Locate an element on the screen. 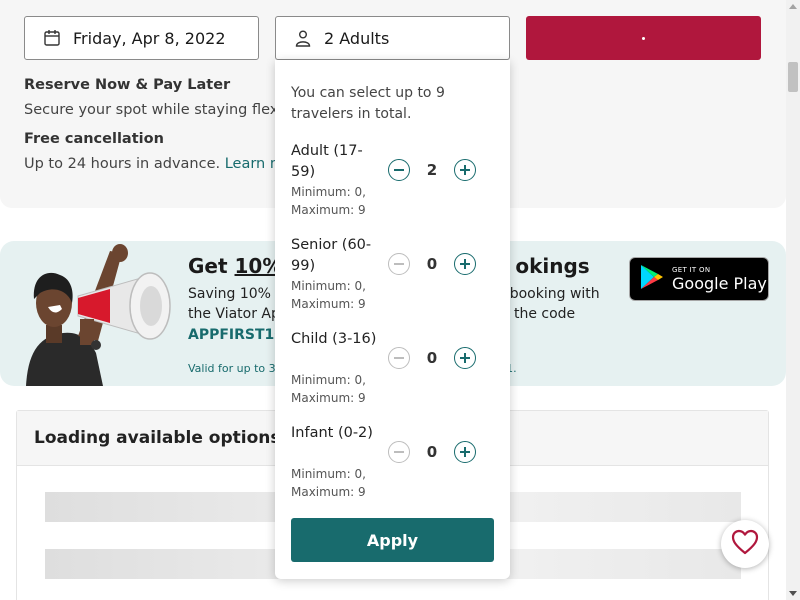  promo-line-2-left: the Viator Ap is located at coordinates (234, 314).